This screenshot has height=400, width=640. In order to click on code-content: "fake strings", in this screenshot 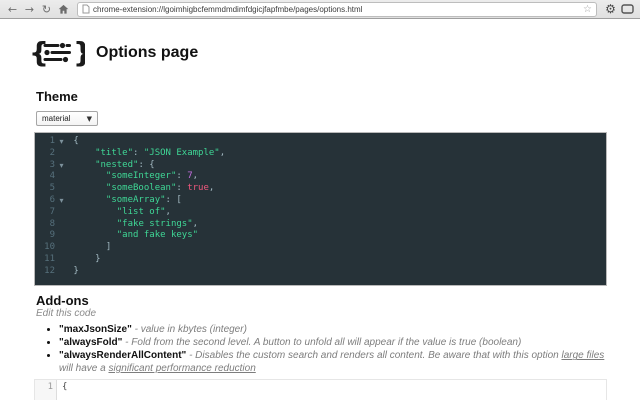, I will do `click(133, 225)`.